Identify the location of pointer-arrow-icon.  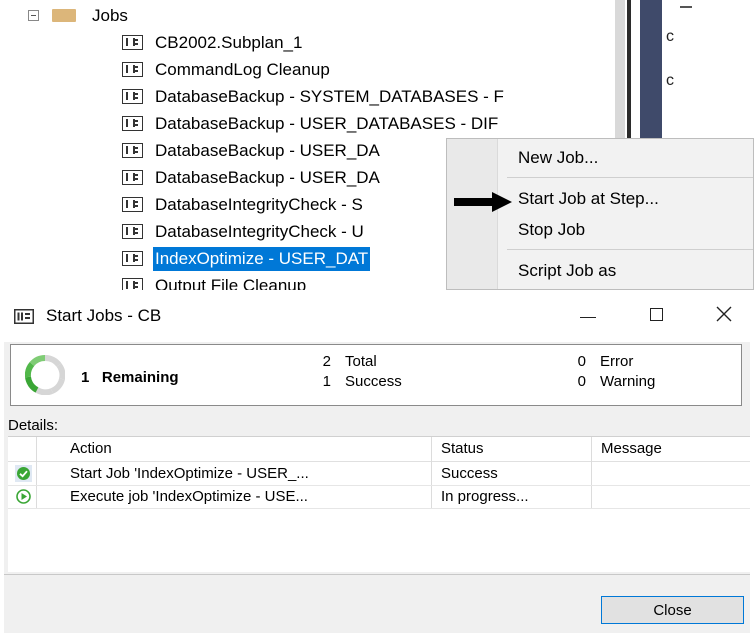
(483, 202).